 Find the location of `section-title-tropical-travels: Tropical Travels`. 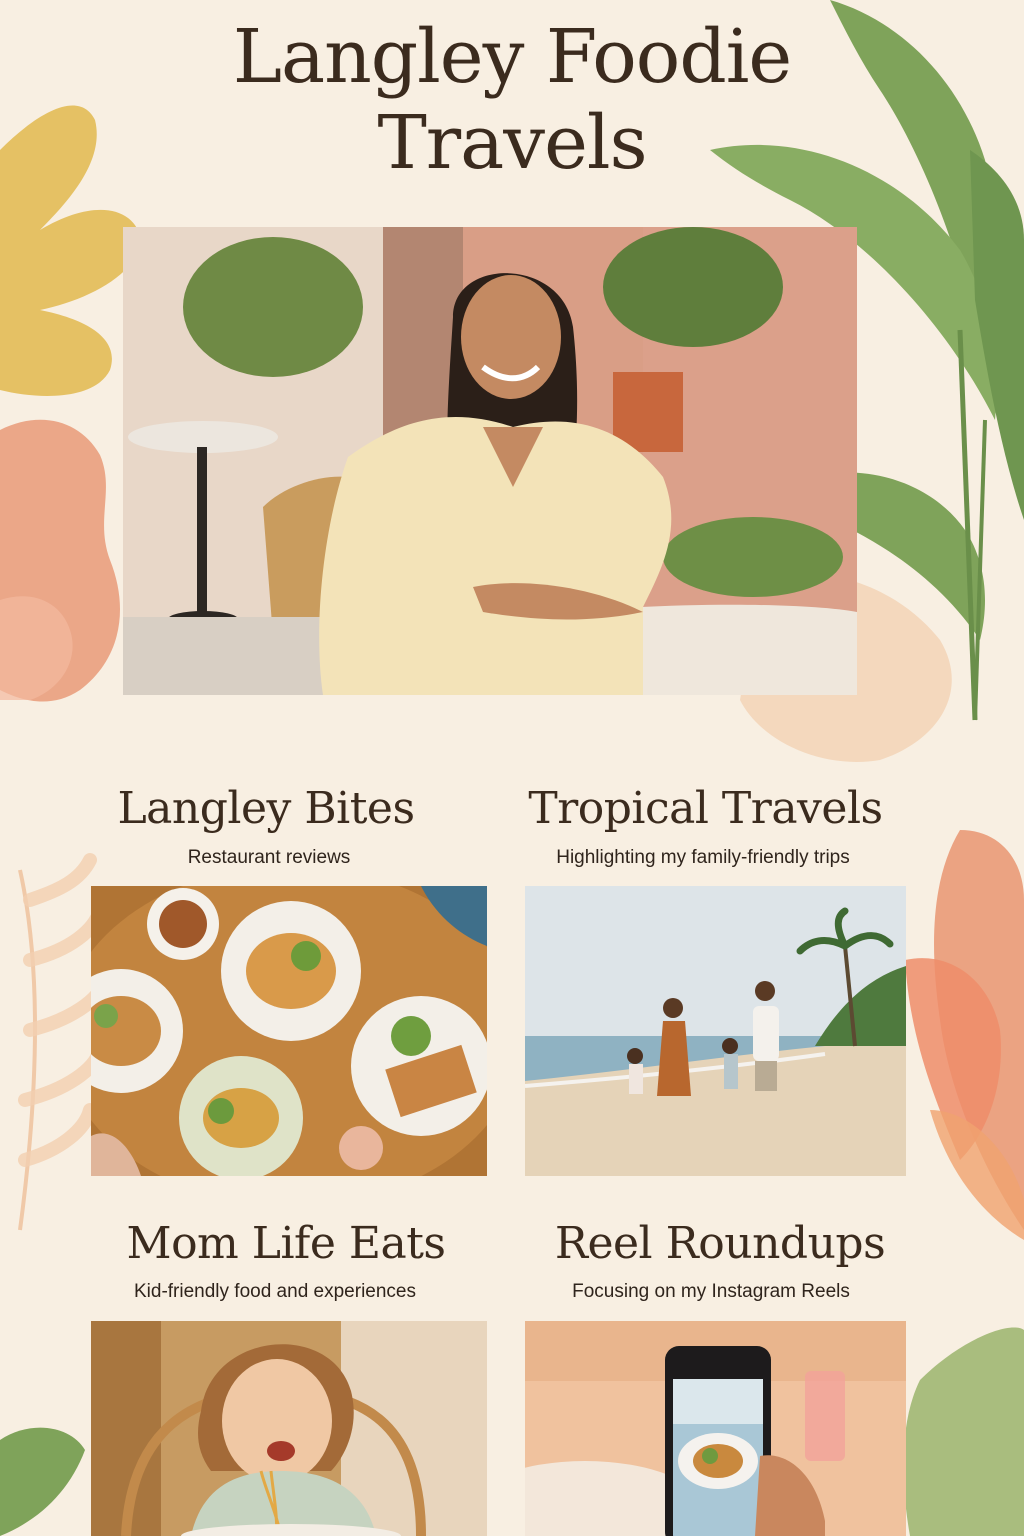

section-title-tropical-travels: Tropical Travels is located at coordinates (705, 808).